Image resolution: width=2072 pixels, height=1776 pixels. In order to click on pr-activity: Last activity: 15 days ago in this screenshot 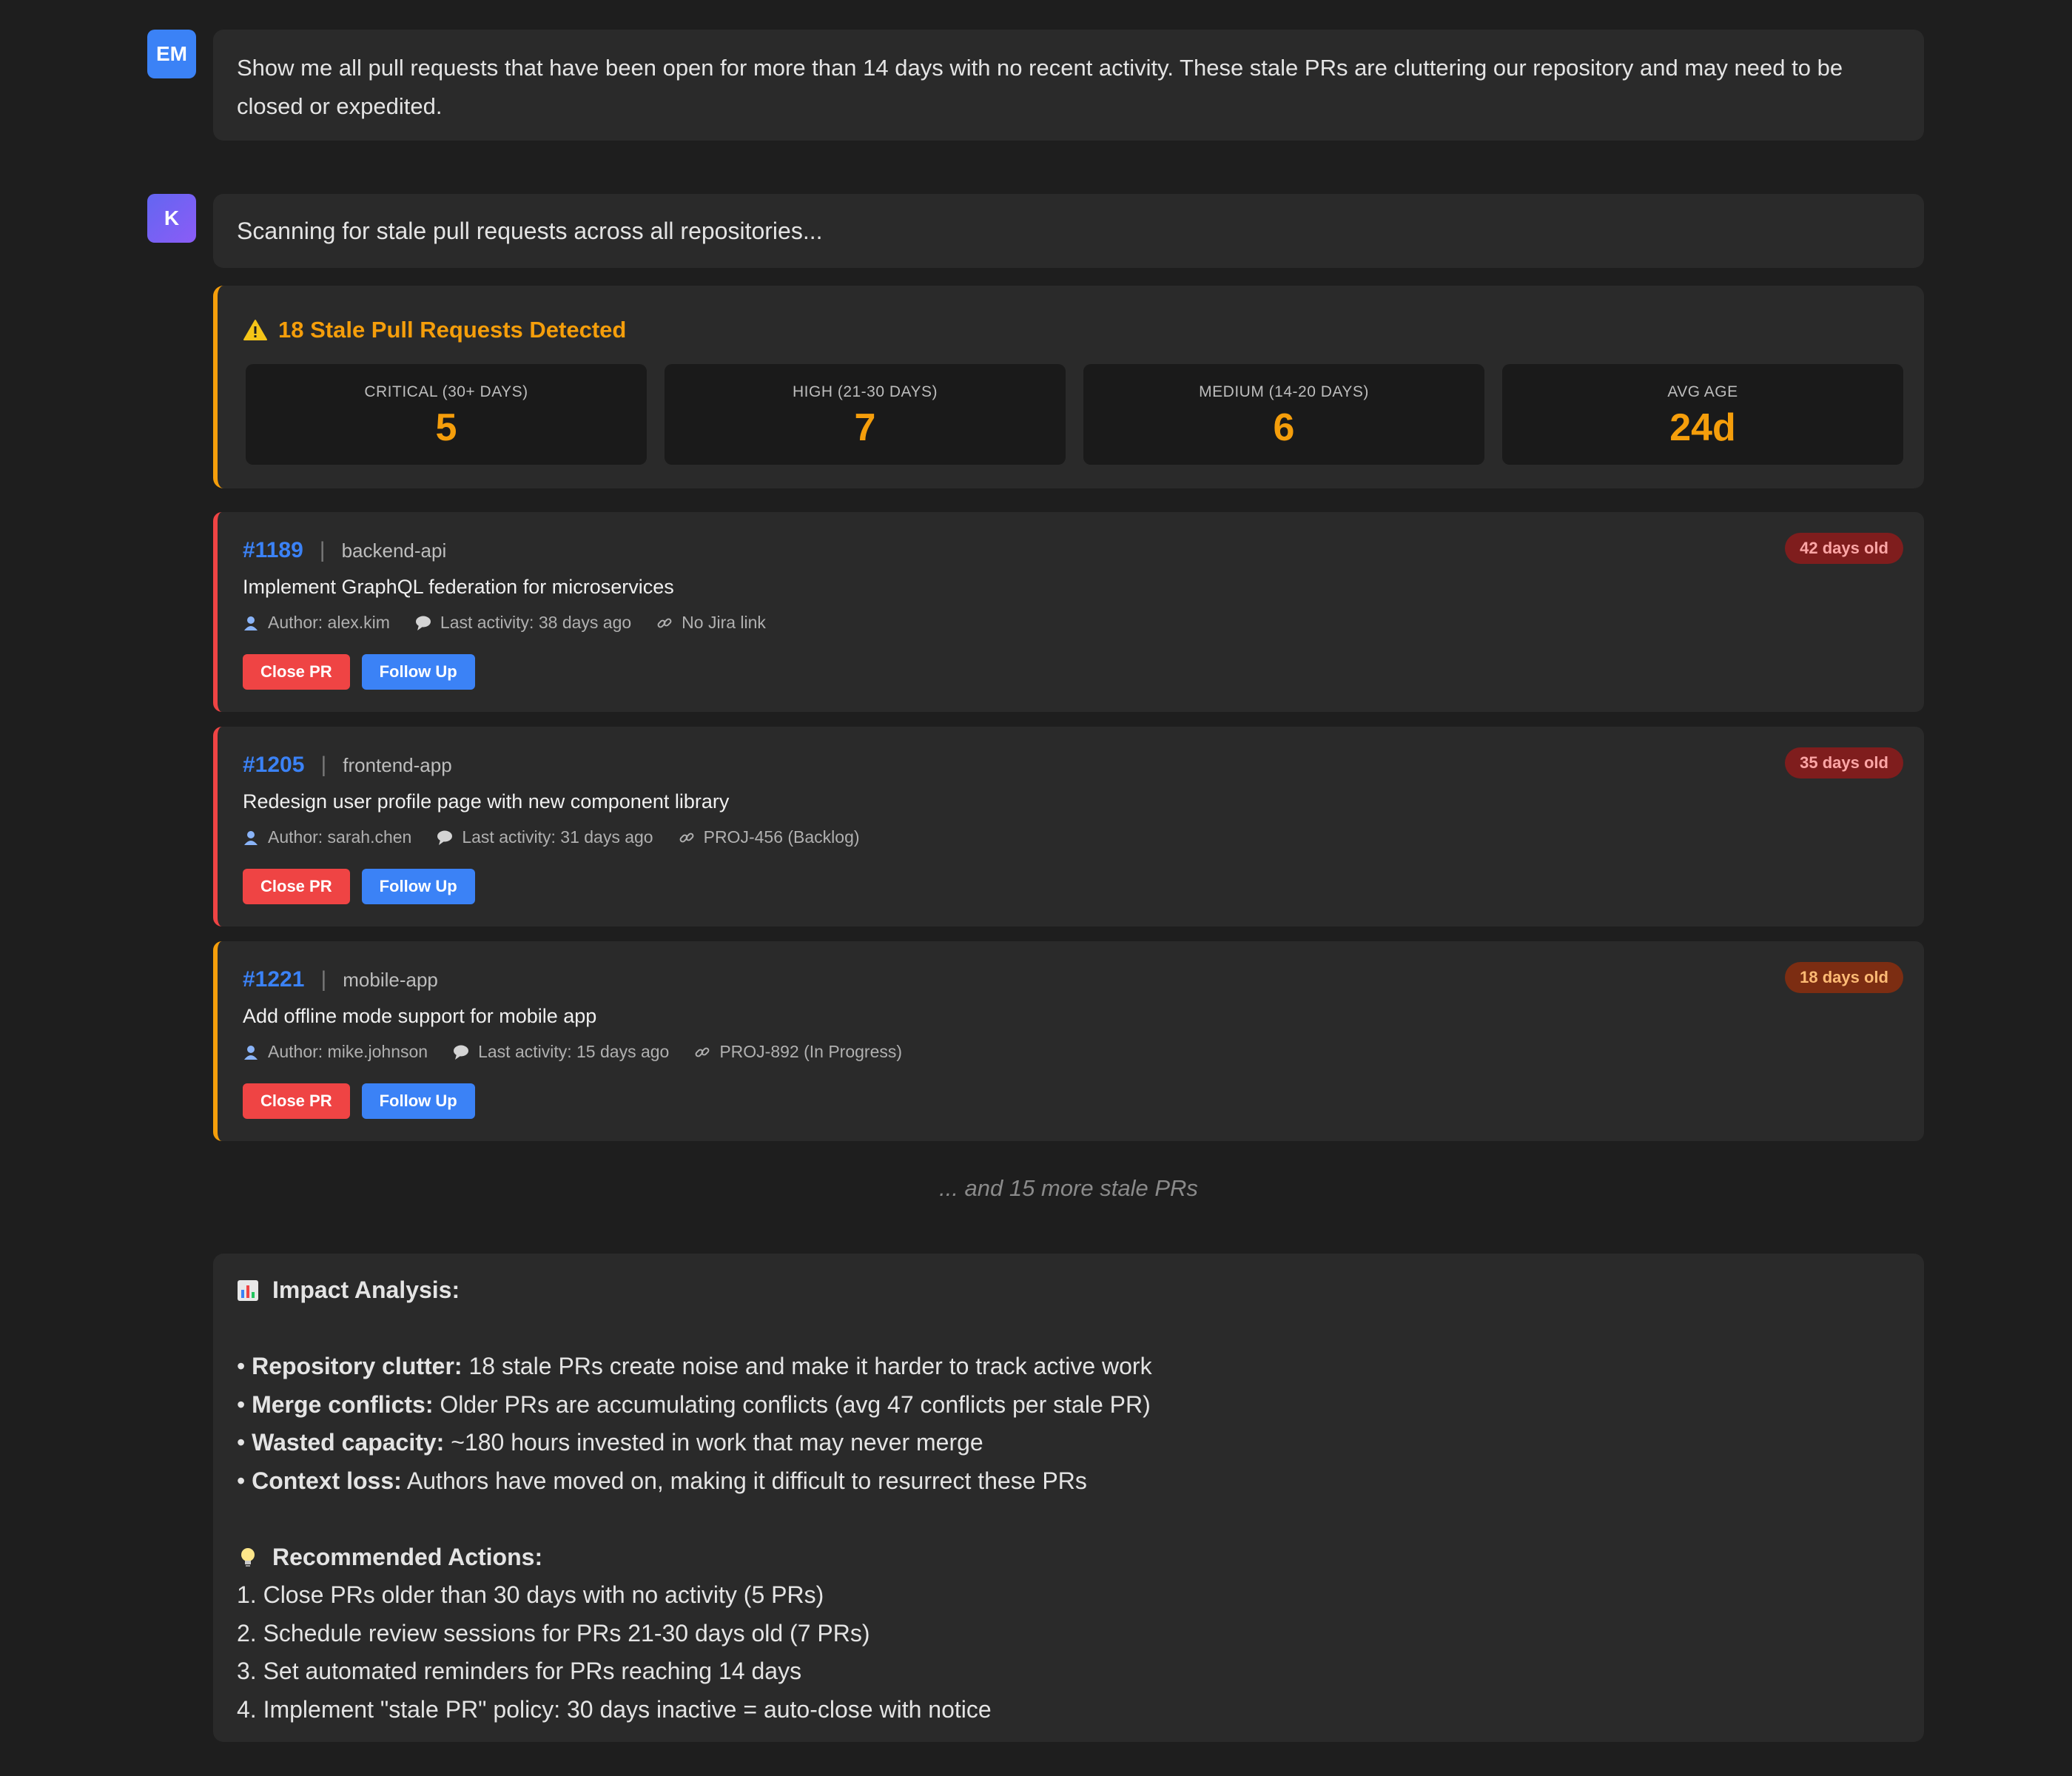, I will do `click(561, 1052)`.